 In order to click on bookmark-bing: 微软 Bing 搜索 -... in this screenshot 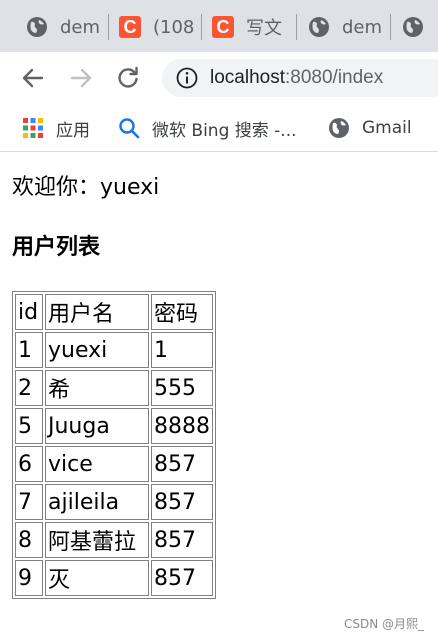, I will do `click(207, 128)`.